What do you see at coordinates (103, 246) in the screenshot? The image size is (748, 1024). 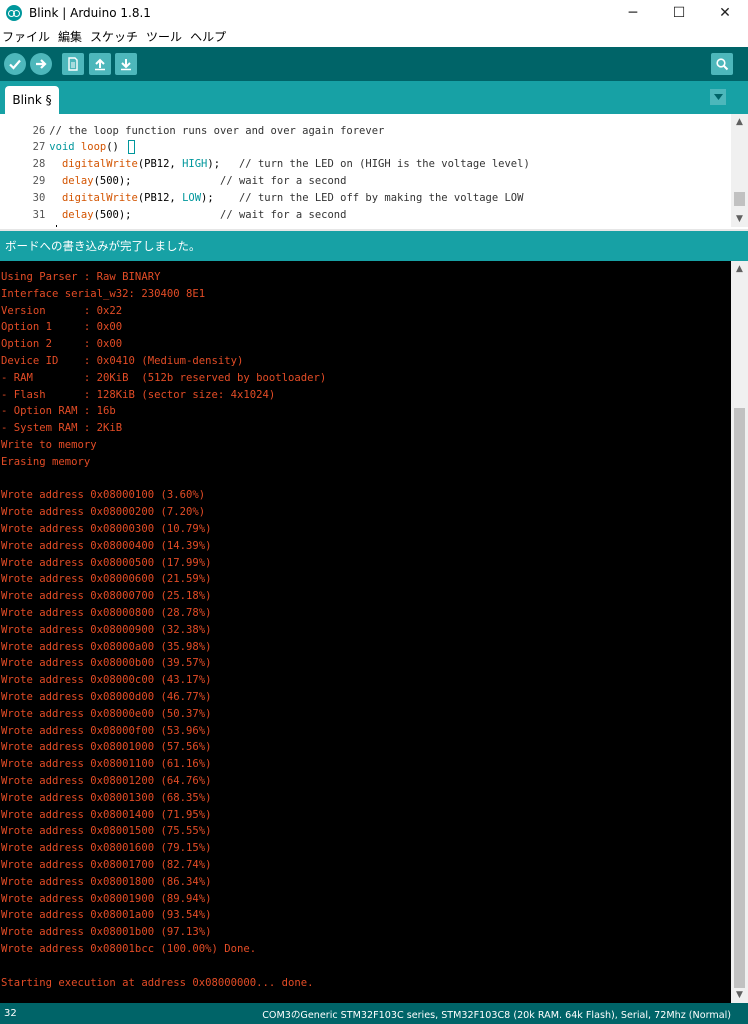 I see `status-message: ボードへの書き込みが完了しました。` at bounding box center [103, 246].